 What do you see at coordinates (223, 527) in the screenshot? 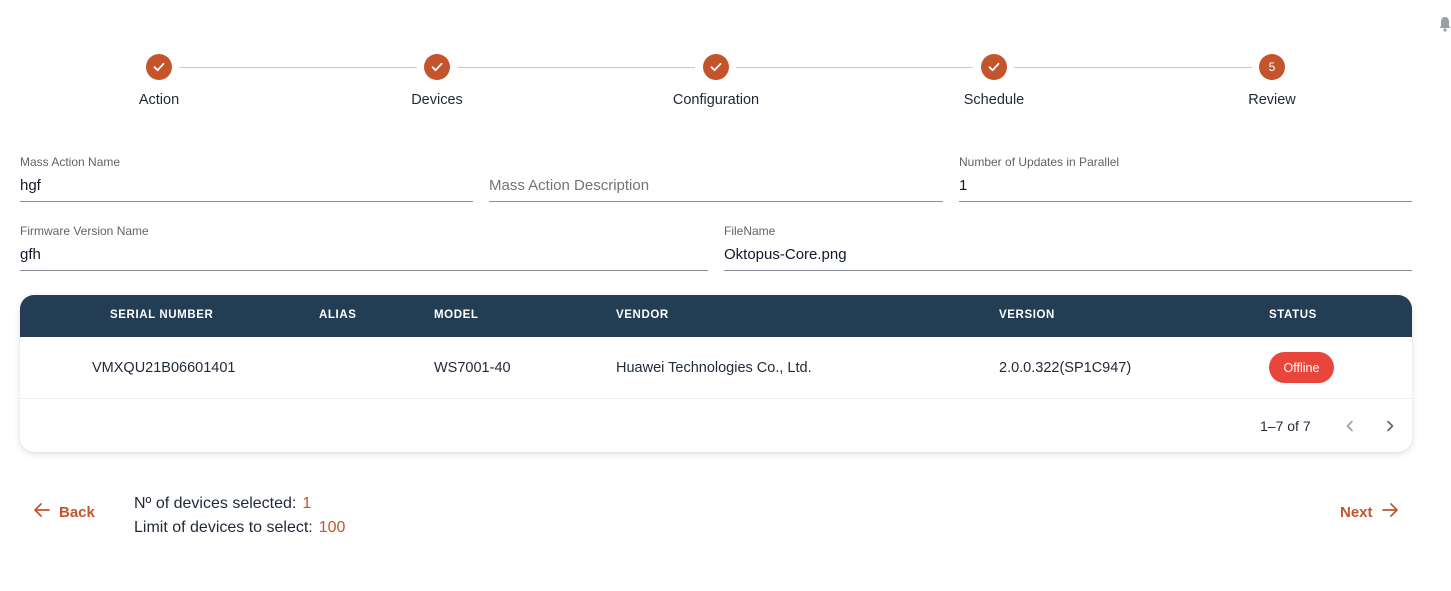
I see `device-limit-label: Limit of devices to select:` at bounding box center [223, 527].